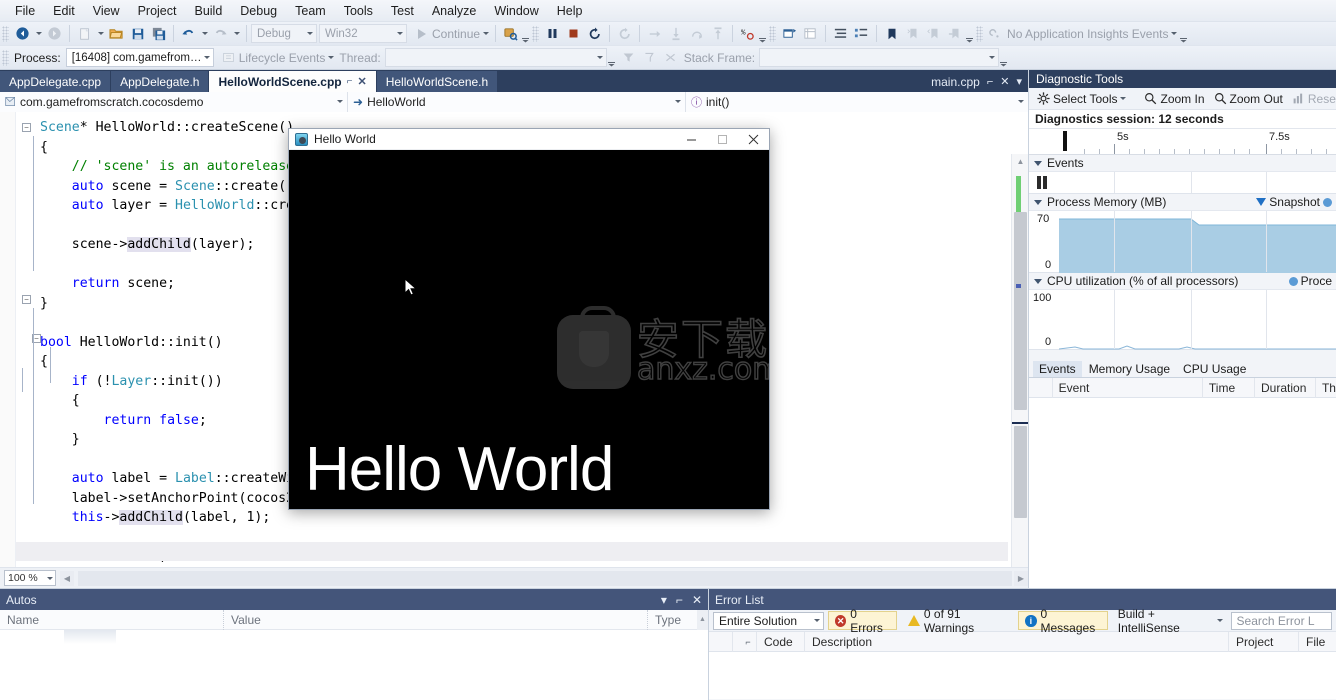 This screenshot has width=1336, height=700. I want to click on solution-platform-combo: Win32, so click(363, 33).